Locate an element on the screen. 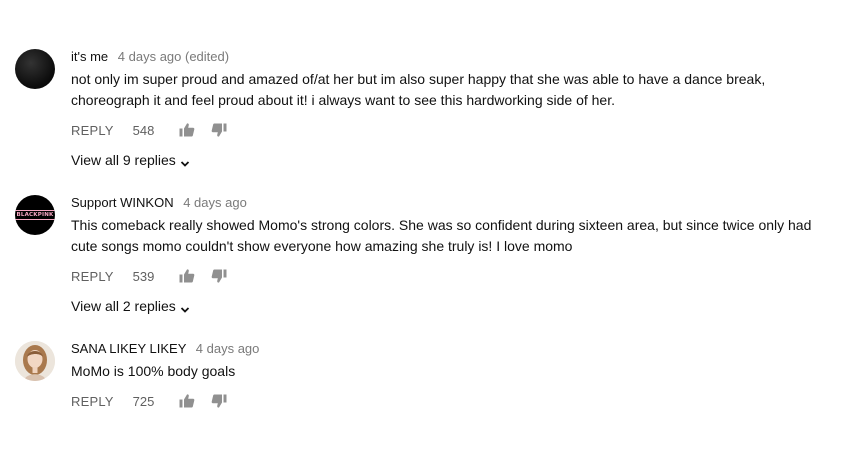 Image resolution: width=844 pixels, height=460 pixels. comment-actions: REPLY 548 is located at coordinates (451, 130).